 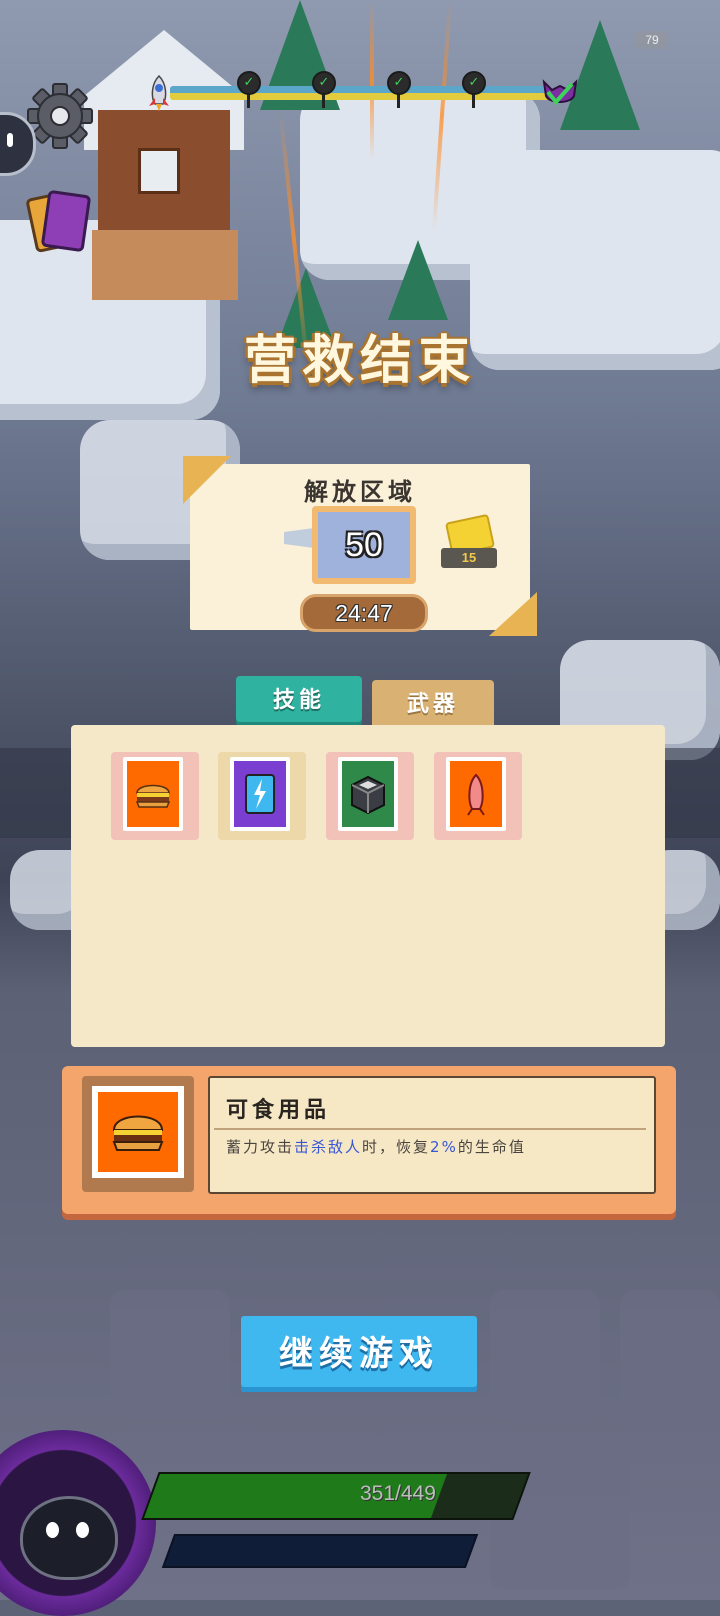 I want to click on level-progress-track, so click(x=360, y=93).